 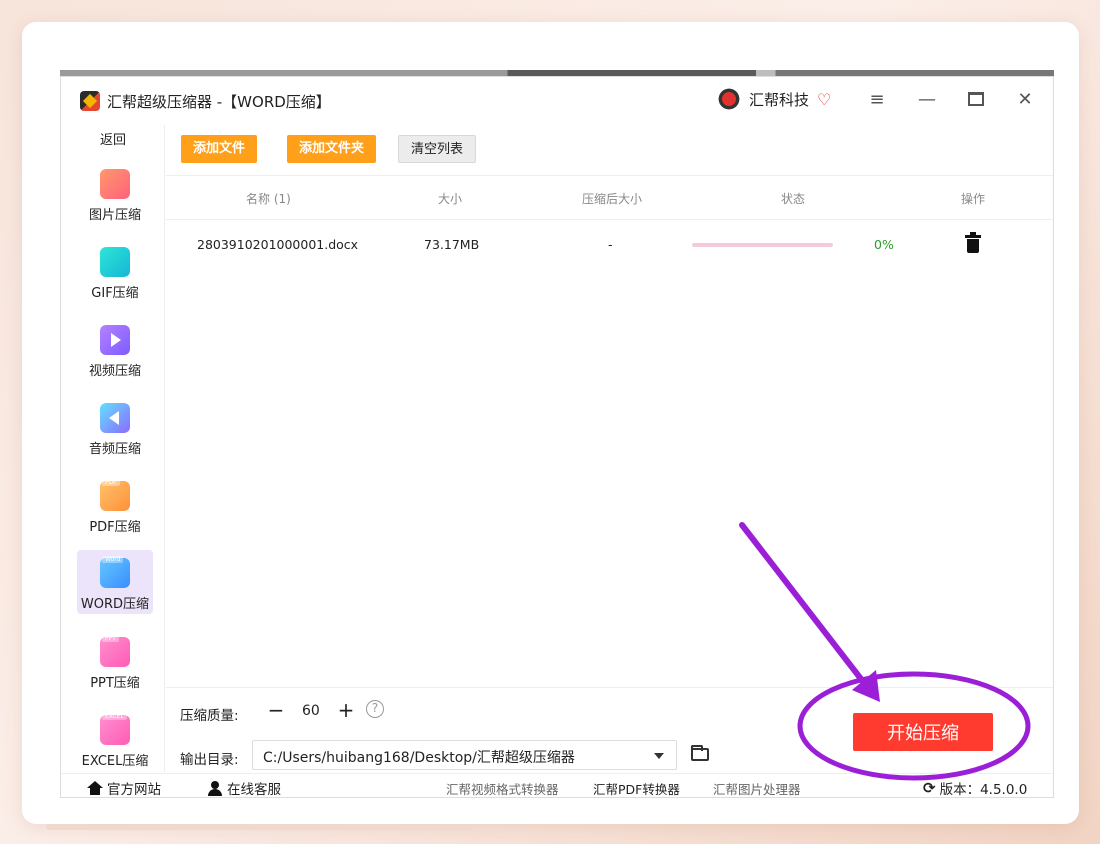 I want to click on file-name: 2803910201000001.docx, so click(x=278, y=244).